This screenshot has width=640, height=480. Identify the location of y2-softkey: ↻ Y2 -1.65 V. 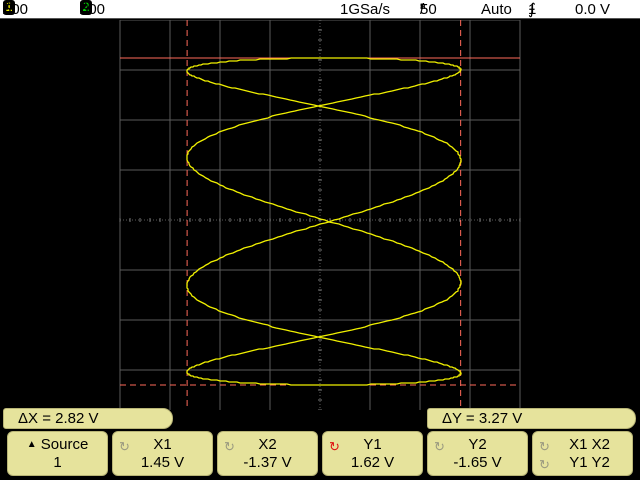
(477, 453).